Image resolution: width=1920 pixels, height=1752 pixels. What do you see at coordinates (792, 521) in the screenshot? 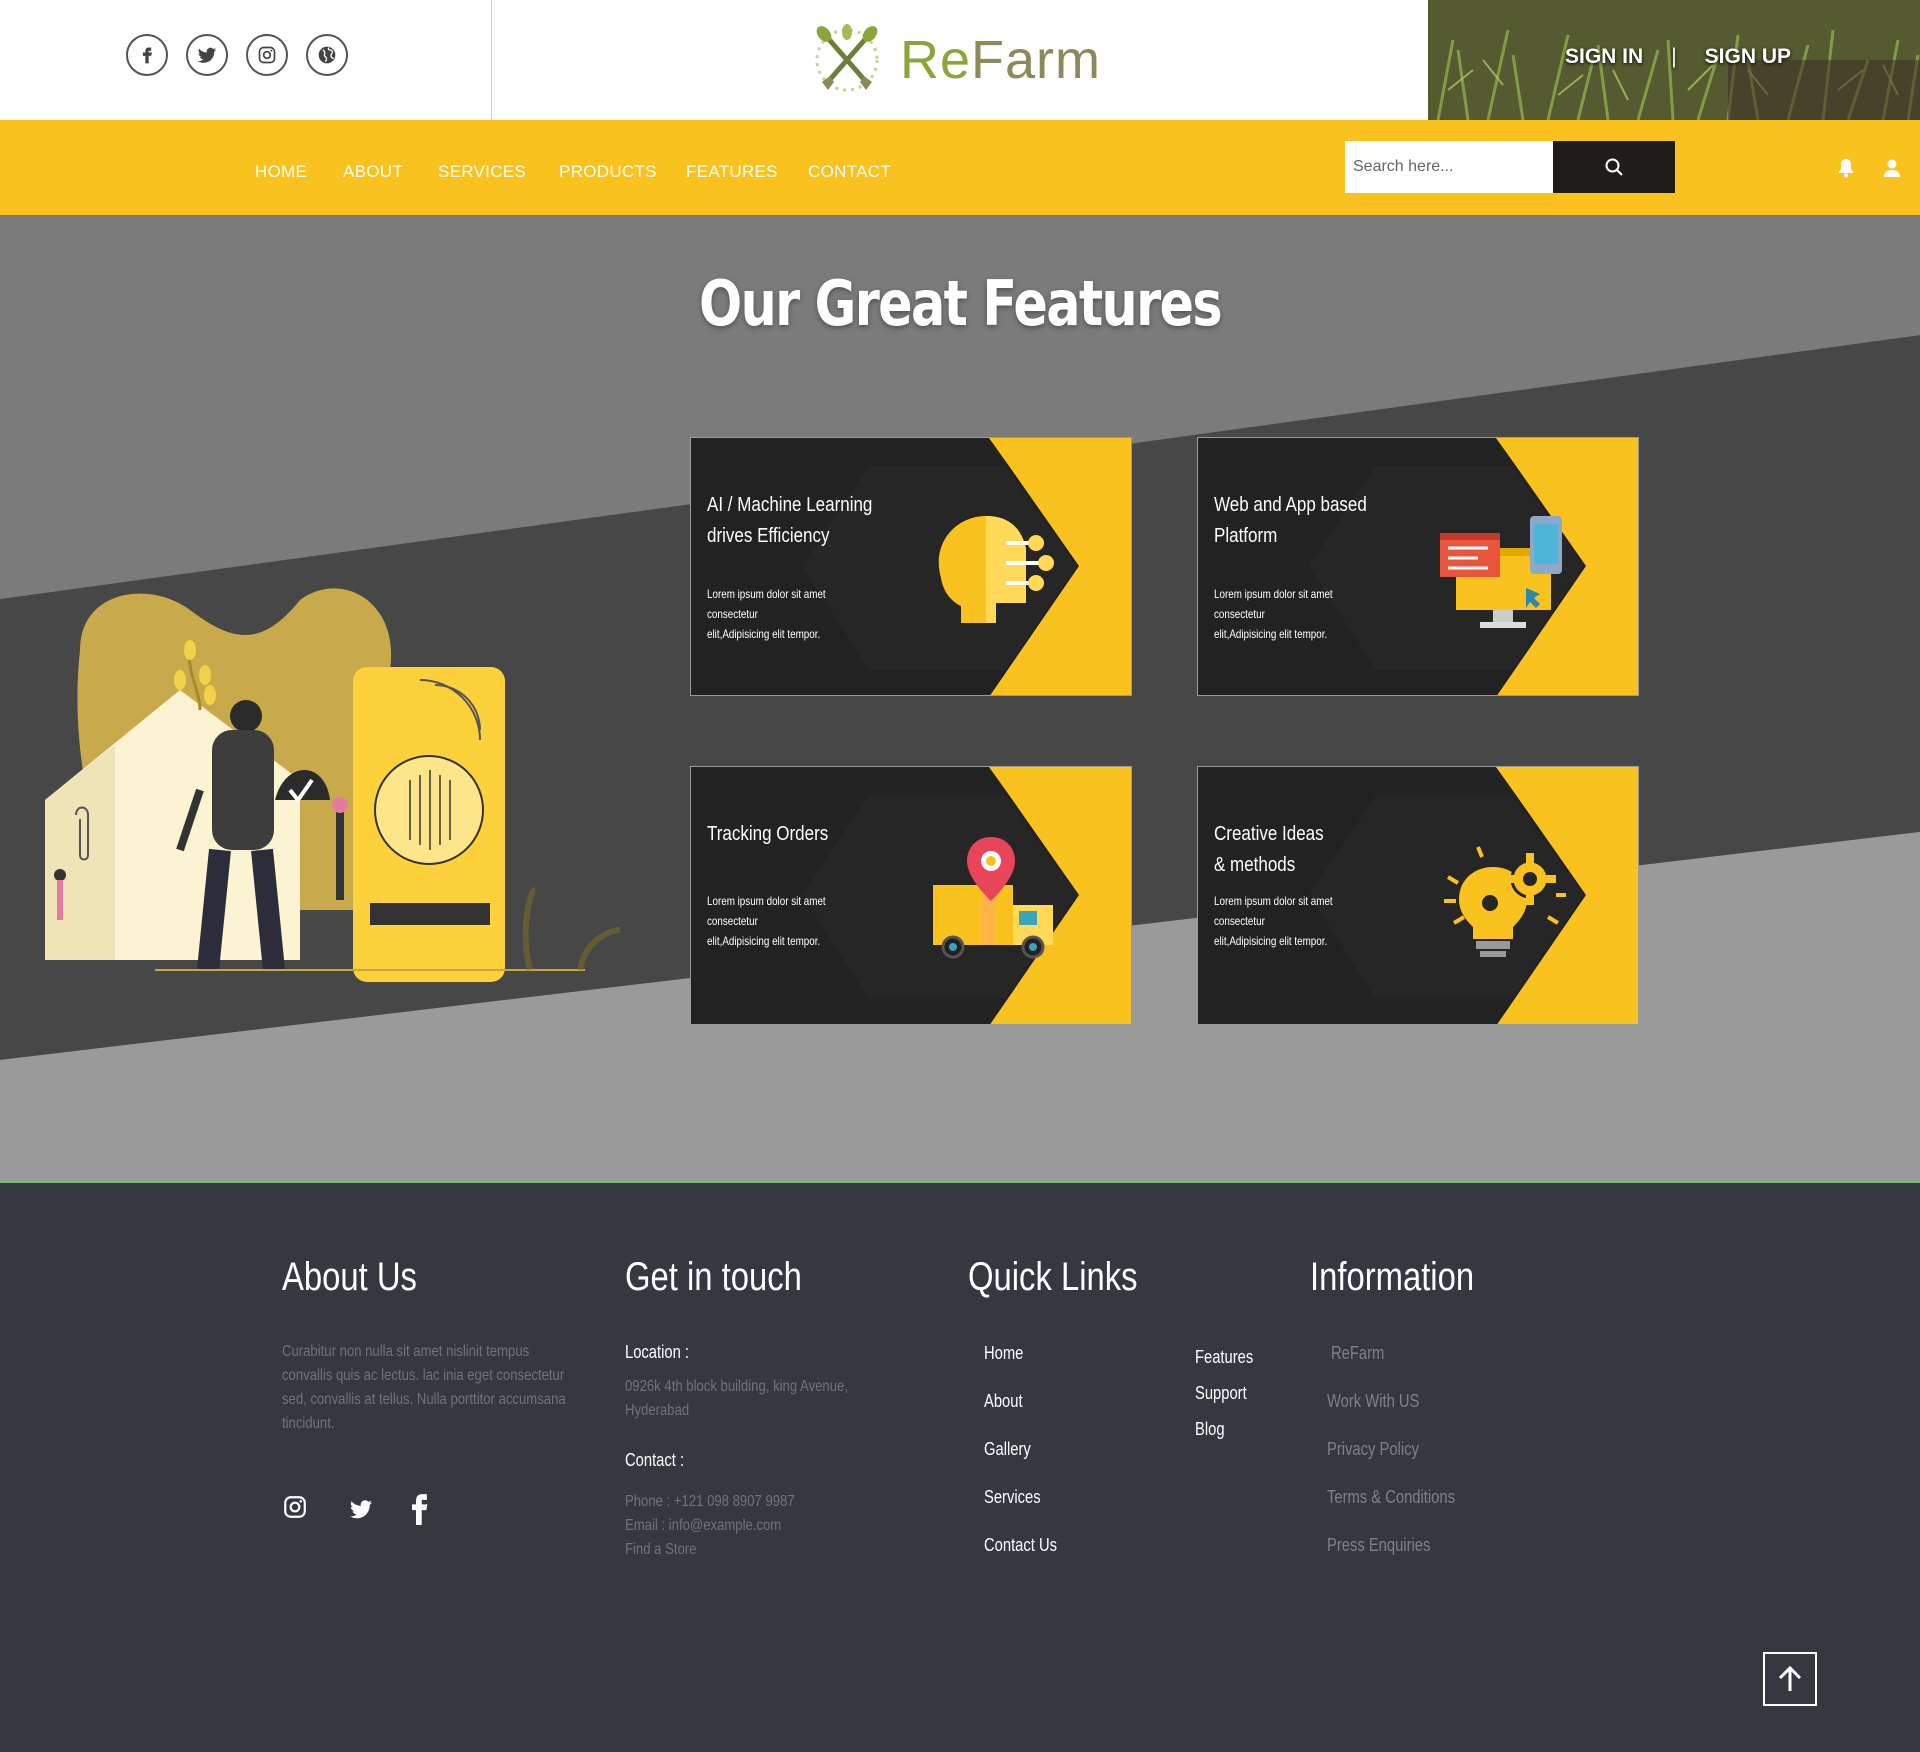
I see `card-title: AI / Machine Learning drives Efficiency` at bounding box center [792, 521].